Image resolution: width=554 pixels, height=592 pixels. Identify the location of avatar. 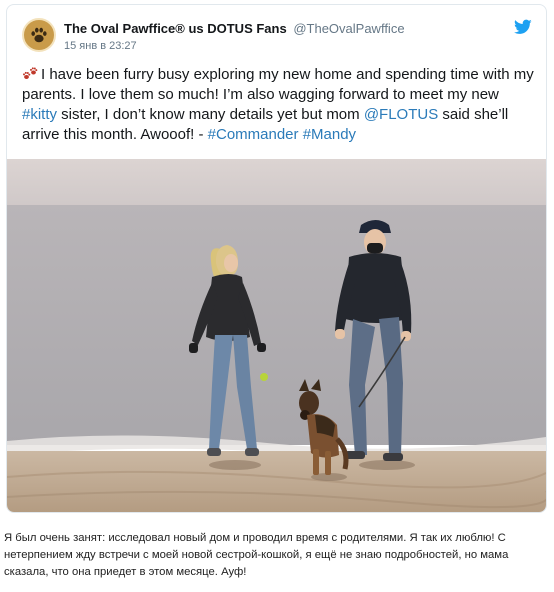
(39, 35).